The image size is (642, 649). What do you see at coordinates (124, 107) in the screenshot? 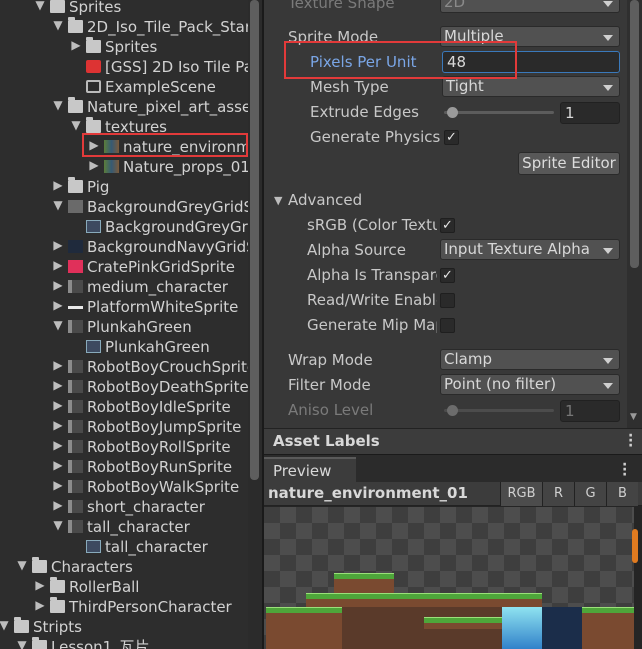
I see `tree-item: ▼ Nature_pixel_art_asset` at bounding box center [124, 107].